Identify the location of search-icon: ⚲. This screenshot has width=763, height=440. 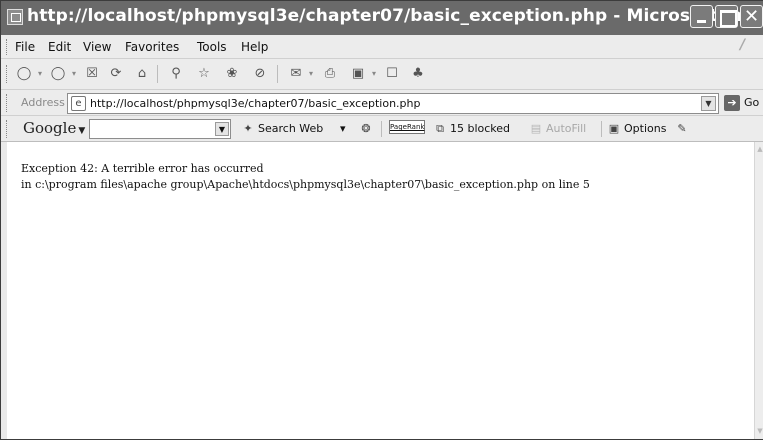
(176, 74).